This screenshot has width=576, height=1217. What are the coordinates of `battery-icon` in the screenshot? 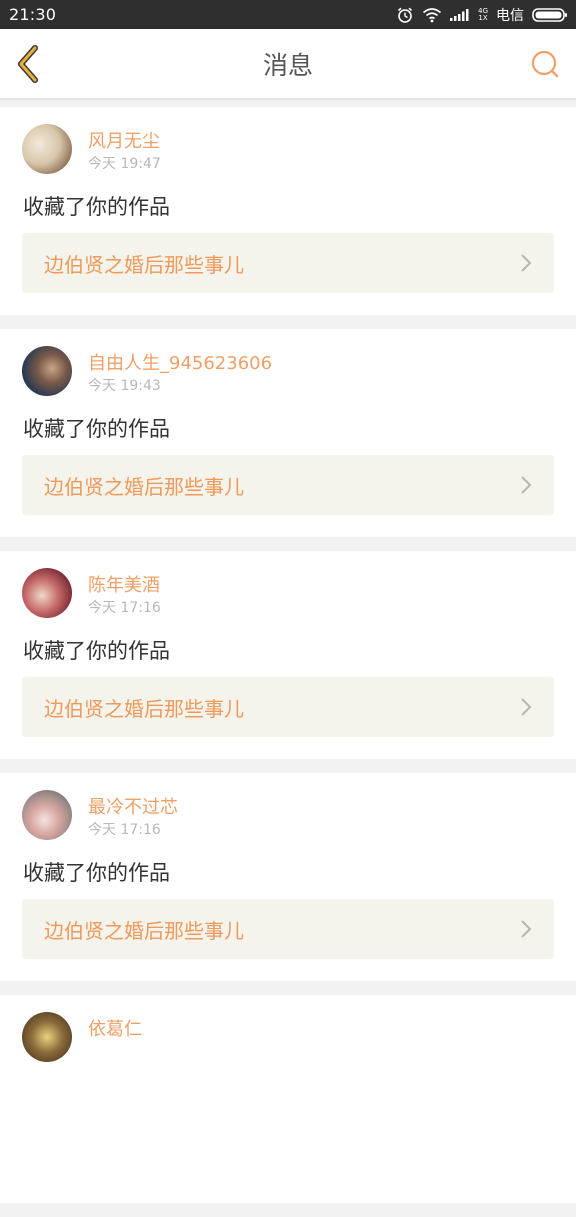 It's located at (550, 15).